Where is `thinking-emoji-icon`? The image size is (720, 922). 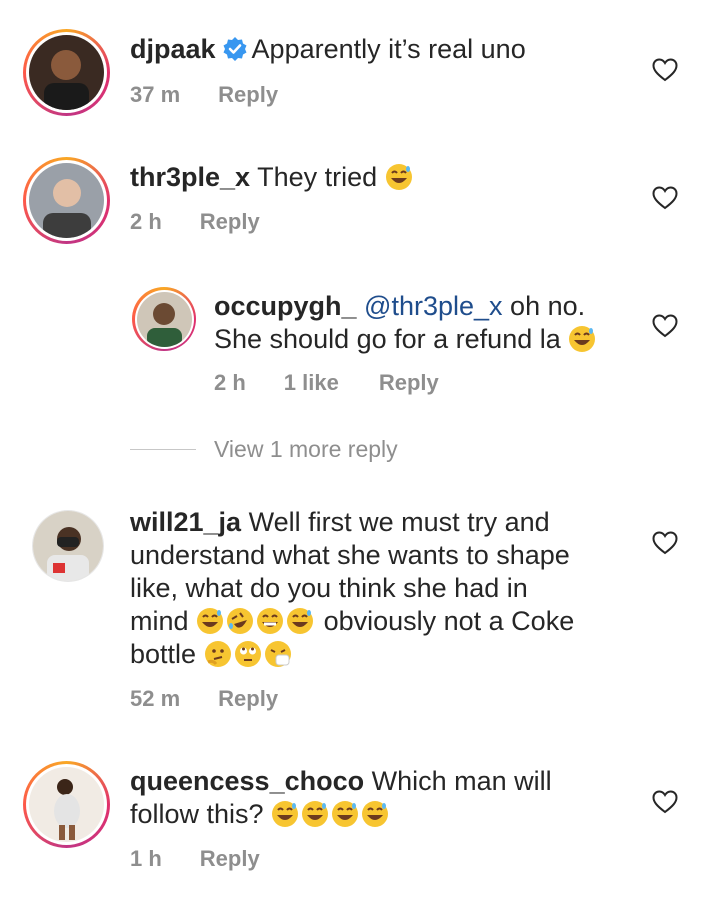
thinking-emoji-icon is located at coordinates (217, 654).